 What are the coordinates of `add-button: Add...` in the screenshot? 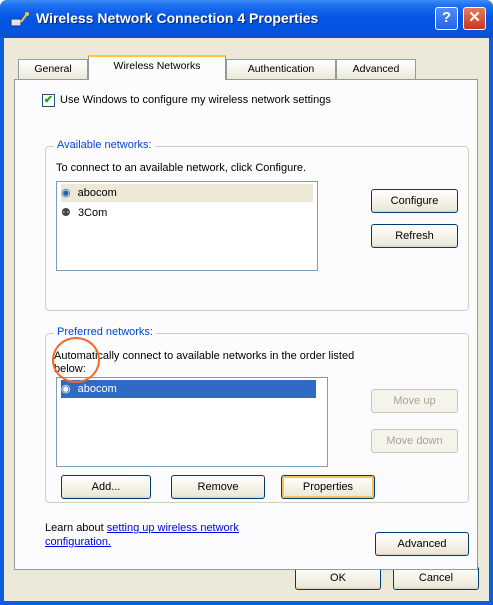 It's located at (106, 487).